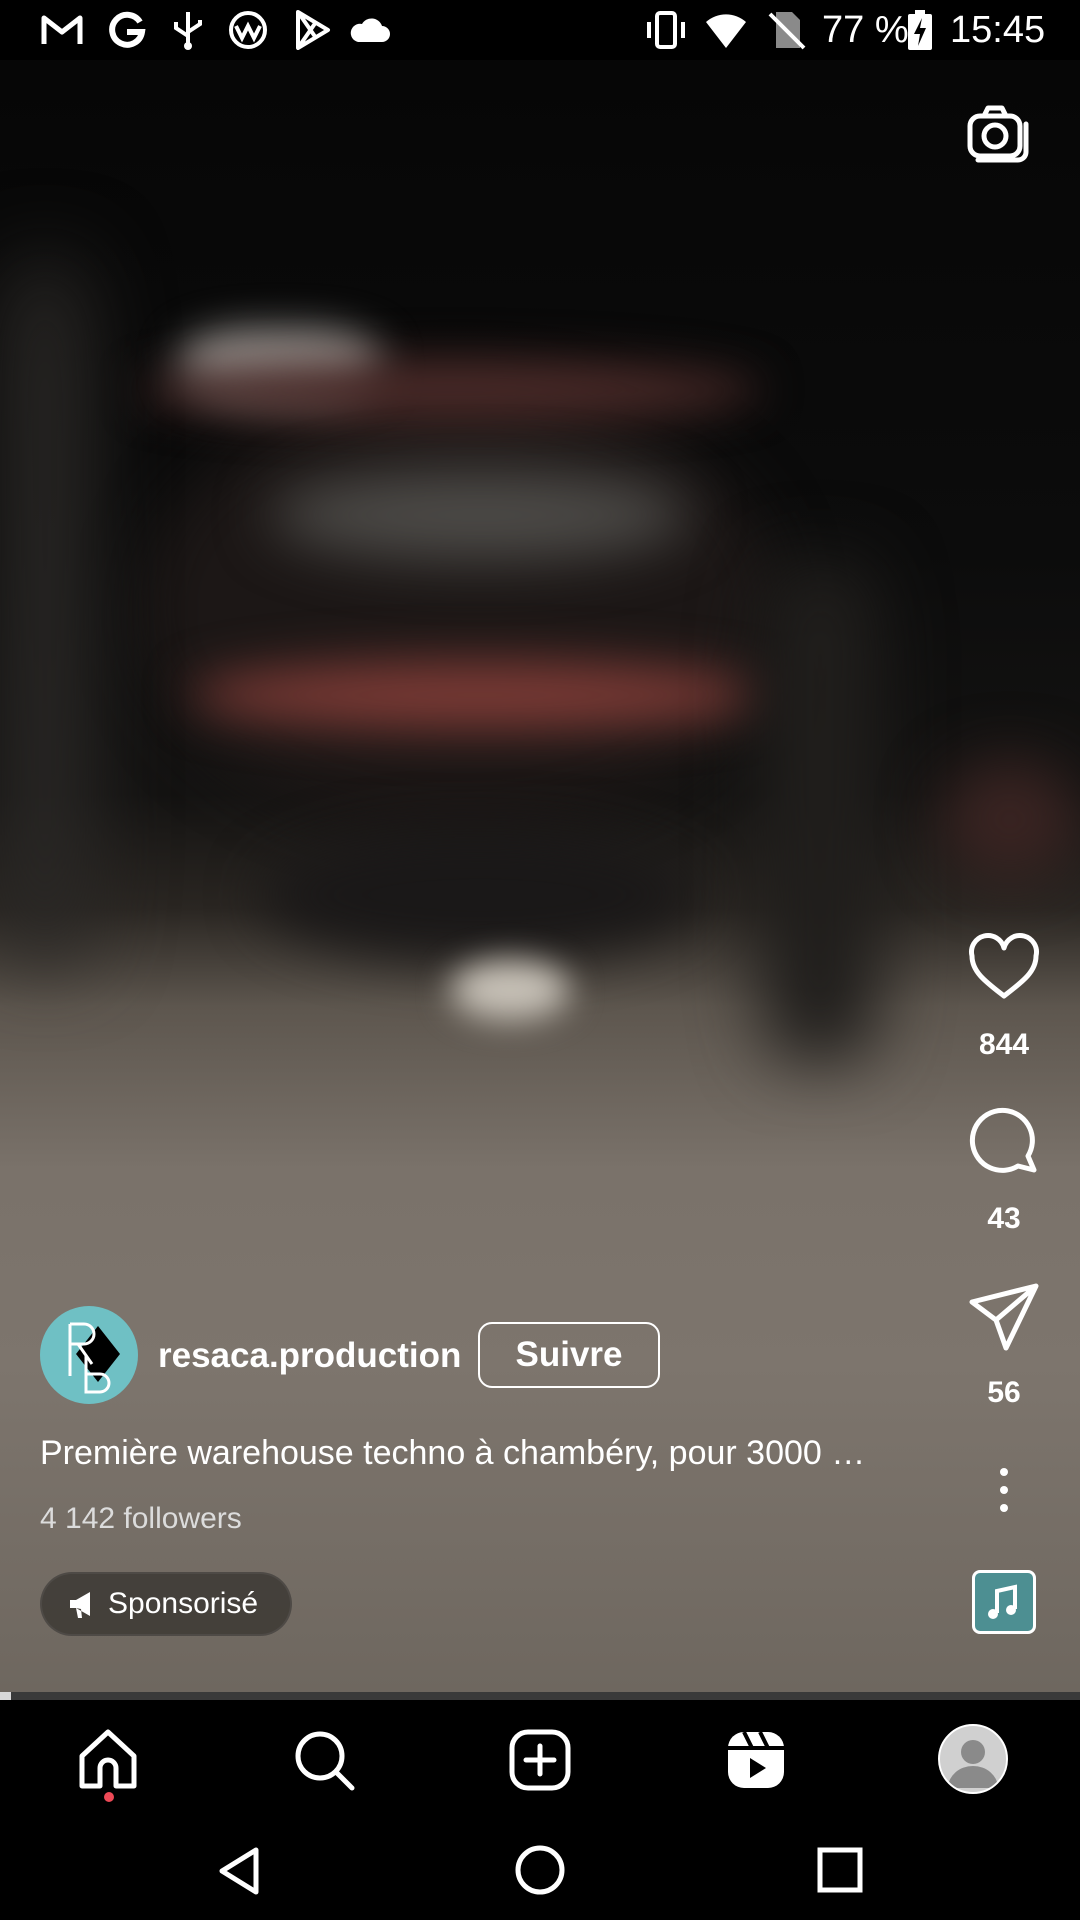 This screenshot has width=1080, height=1920. I want to click on reels-icon, so click(756, 1760).